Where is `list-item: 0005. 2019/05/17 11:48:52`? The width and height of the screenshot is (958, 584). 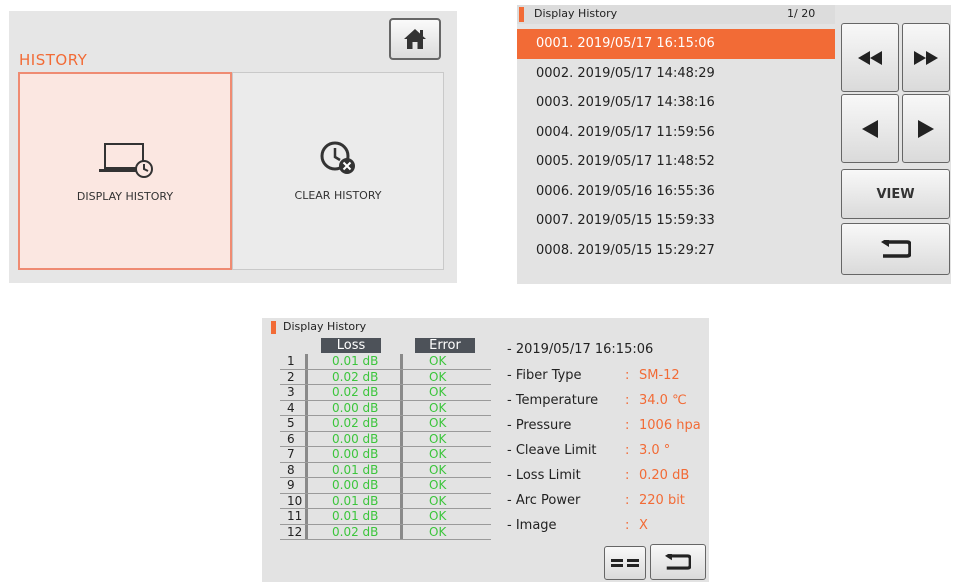 list-item: 0005. 2019/05/17 11:48:52 is located at coordinates (676, 162).